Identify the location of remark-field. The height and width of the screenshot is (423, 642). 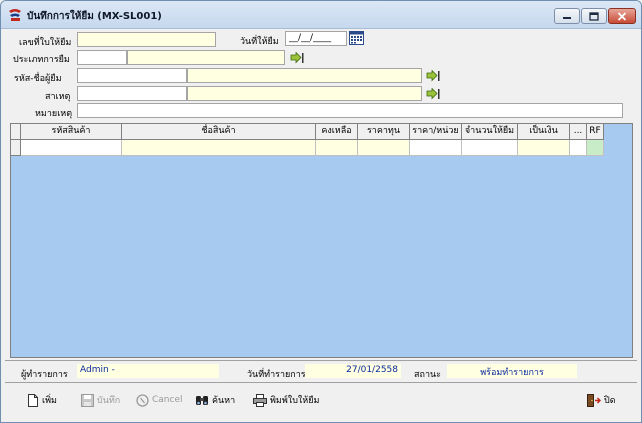
(350, 110).